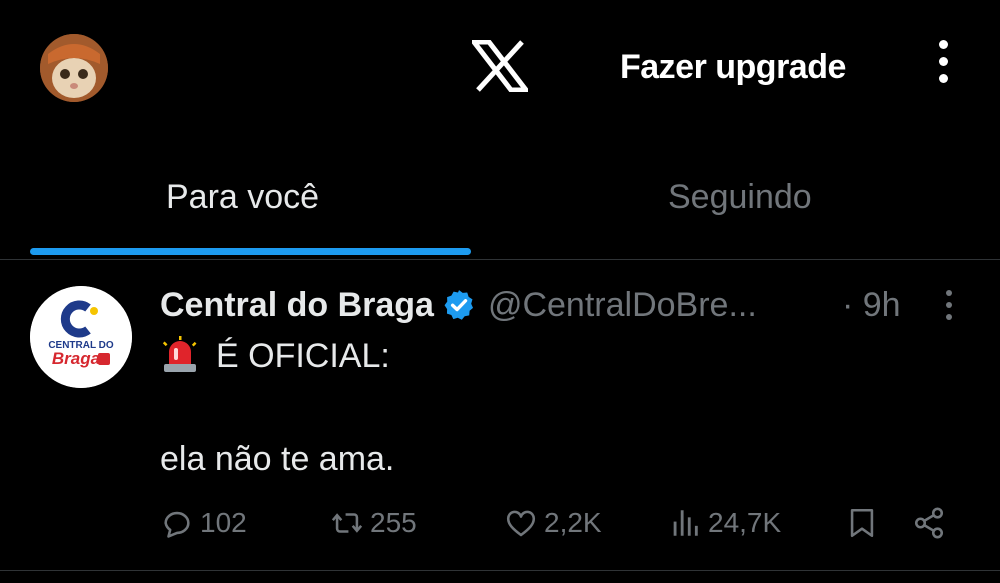  I want to click on cat-avatar-icon, so click(74, 68).